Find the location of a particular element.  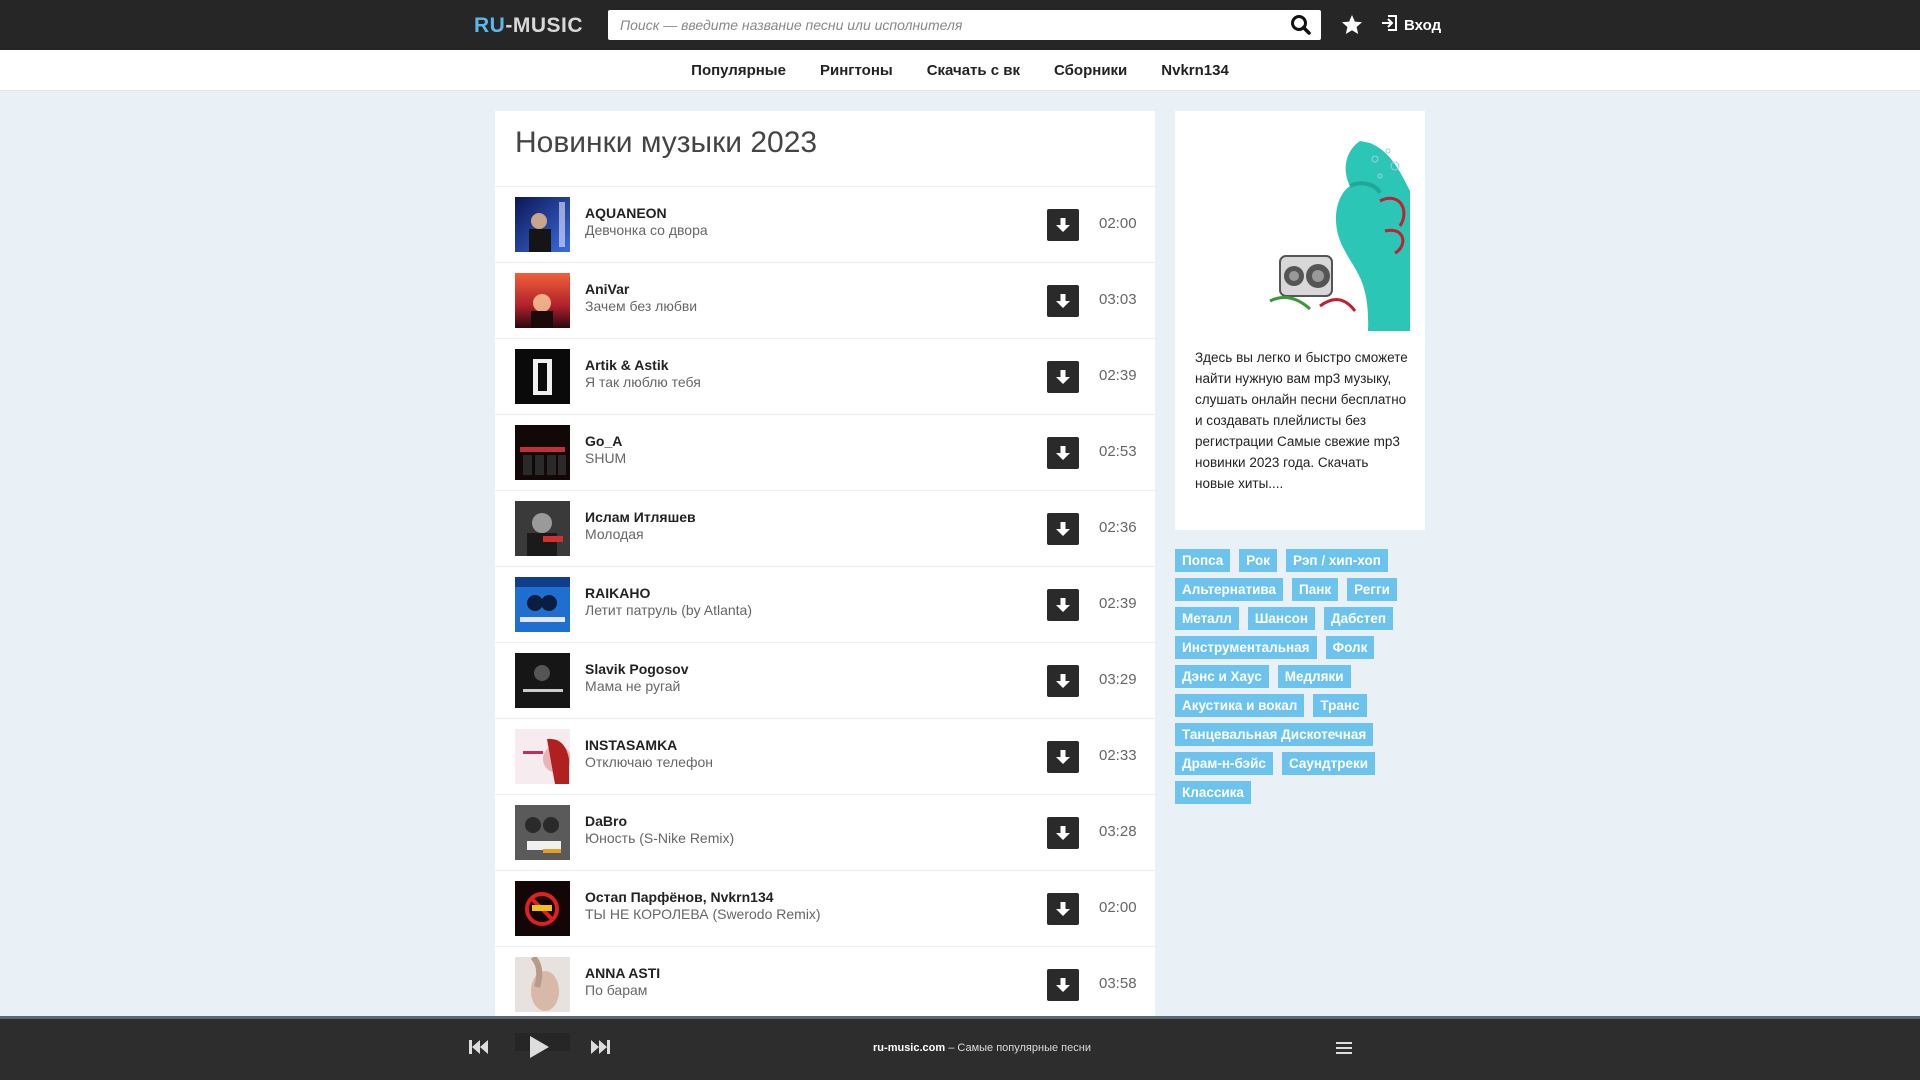

genre-tag: Транс is located at coordinates (1340, 705).